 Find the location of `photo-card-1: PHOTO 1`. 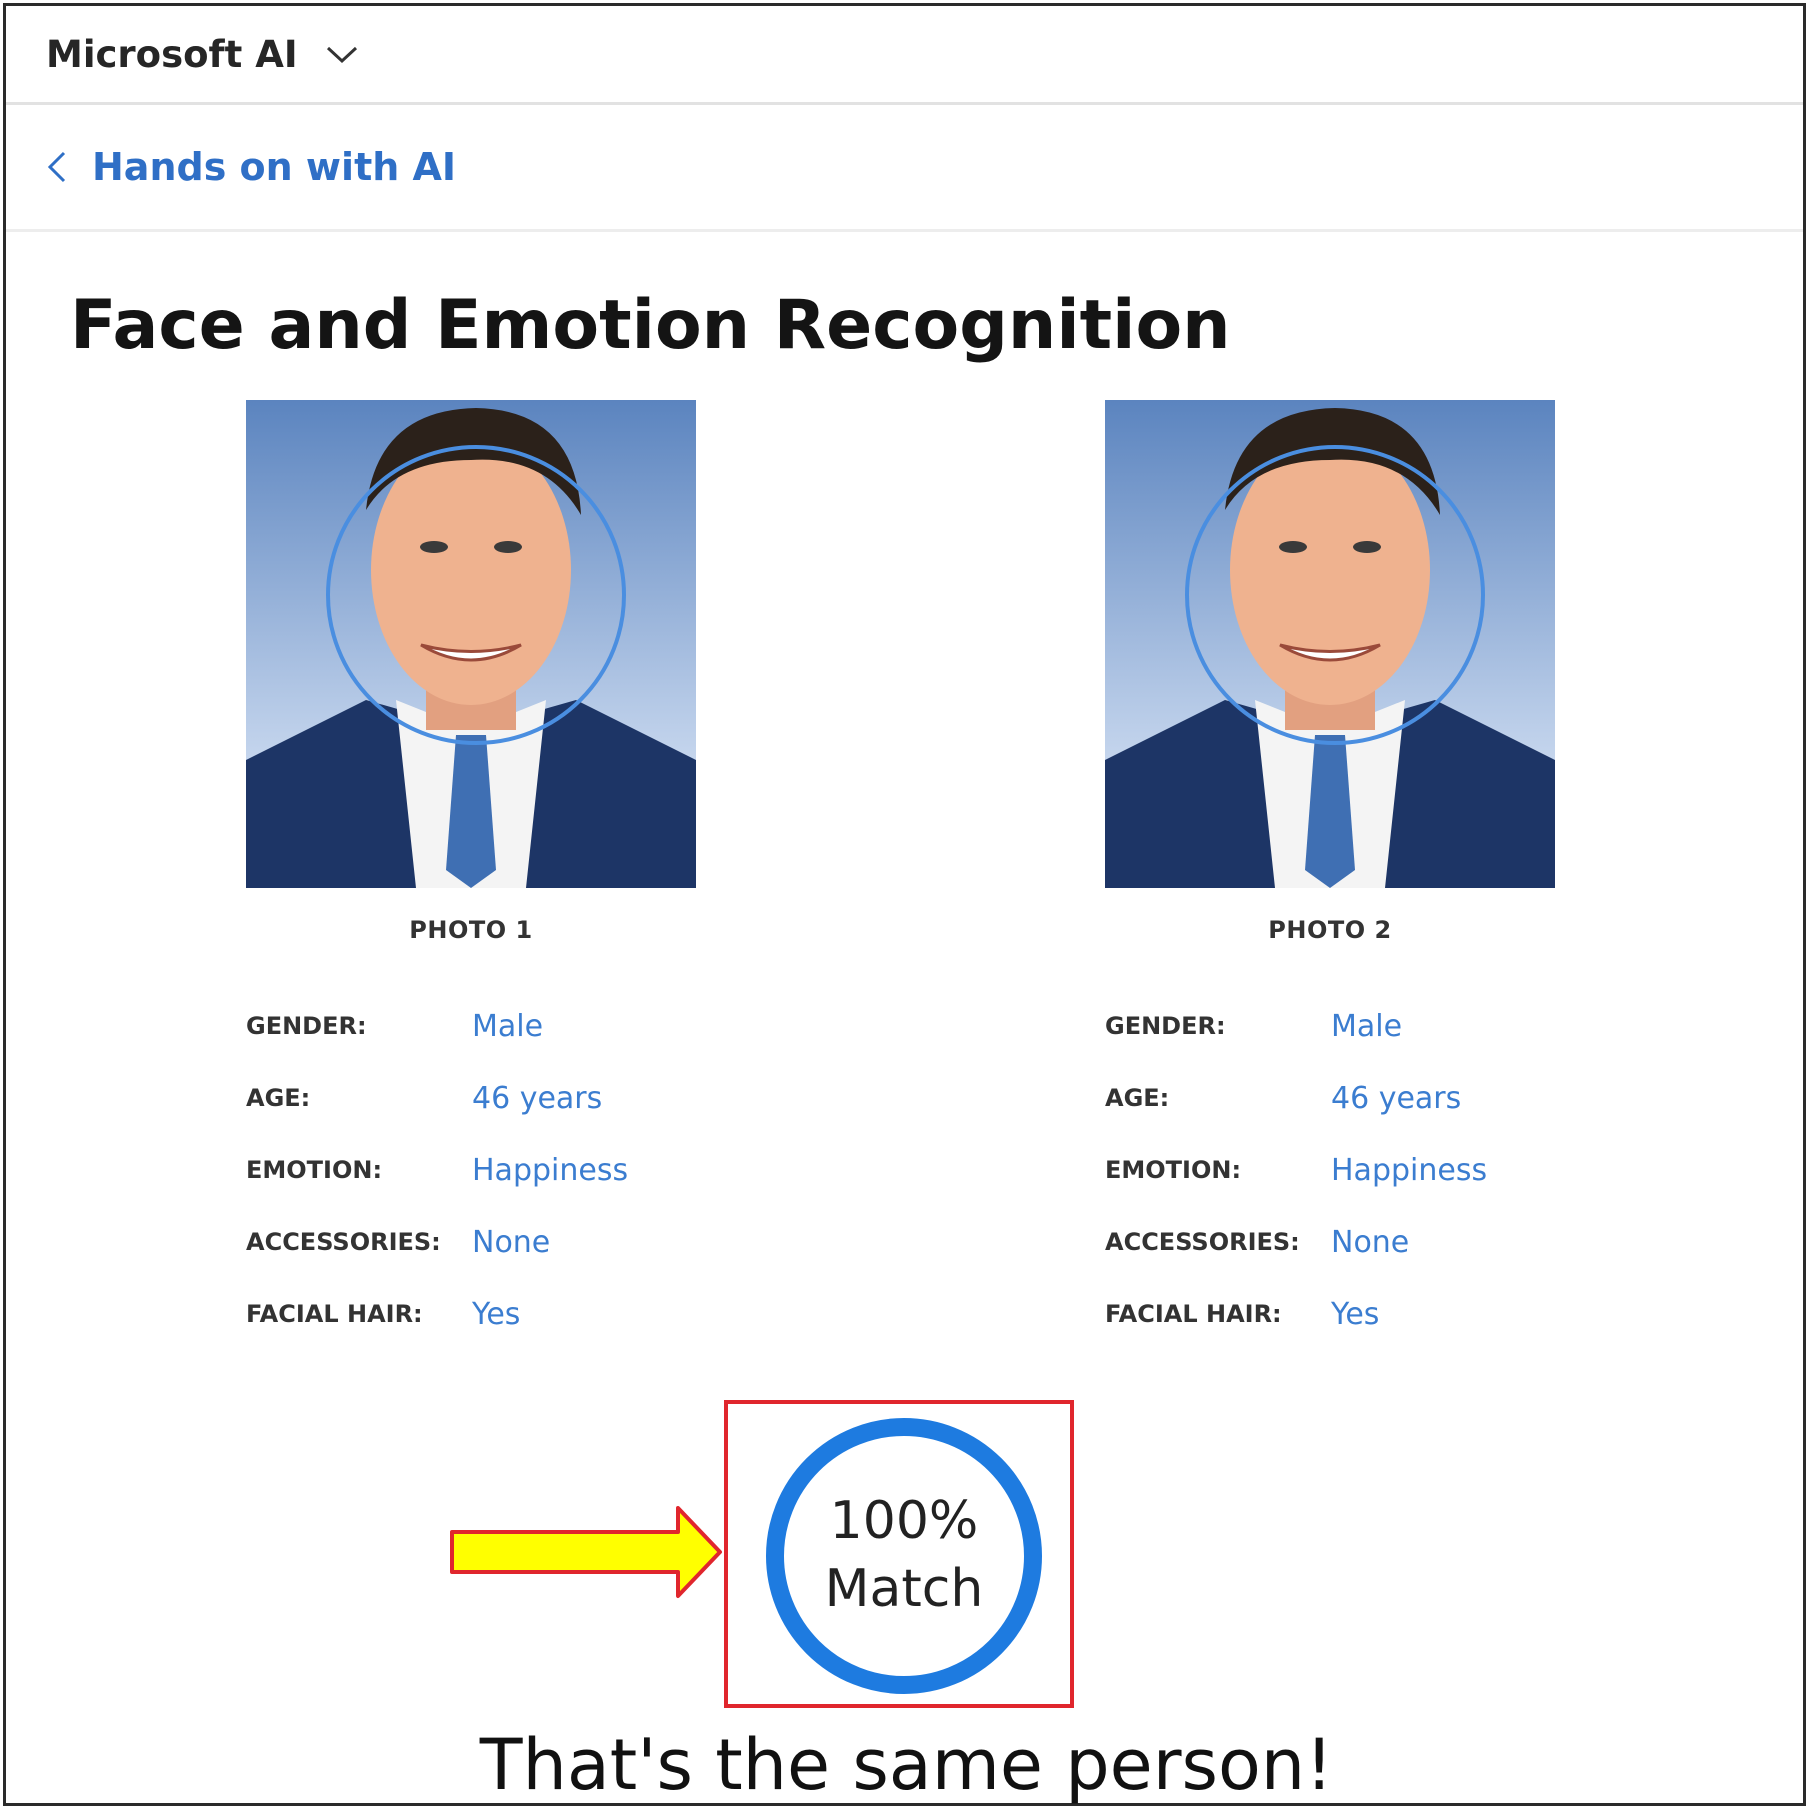

photo-card-1: PHOTO 1 is located at coordinates (471, 672).